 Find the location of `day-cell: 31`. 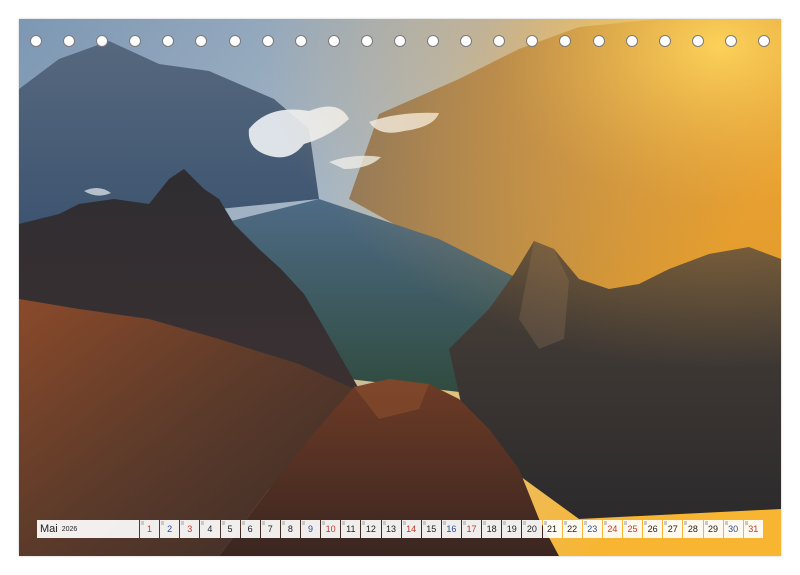

day-cell: 31 is located at coordinates (753, 529).